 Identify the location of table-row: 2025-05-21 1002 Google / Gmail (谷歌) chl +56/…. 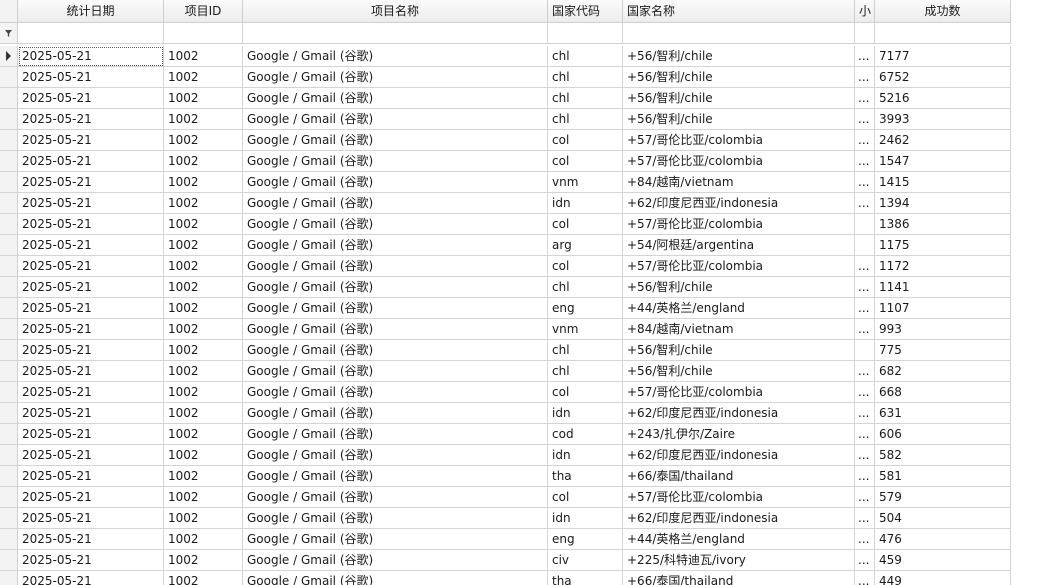
(527, 119).